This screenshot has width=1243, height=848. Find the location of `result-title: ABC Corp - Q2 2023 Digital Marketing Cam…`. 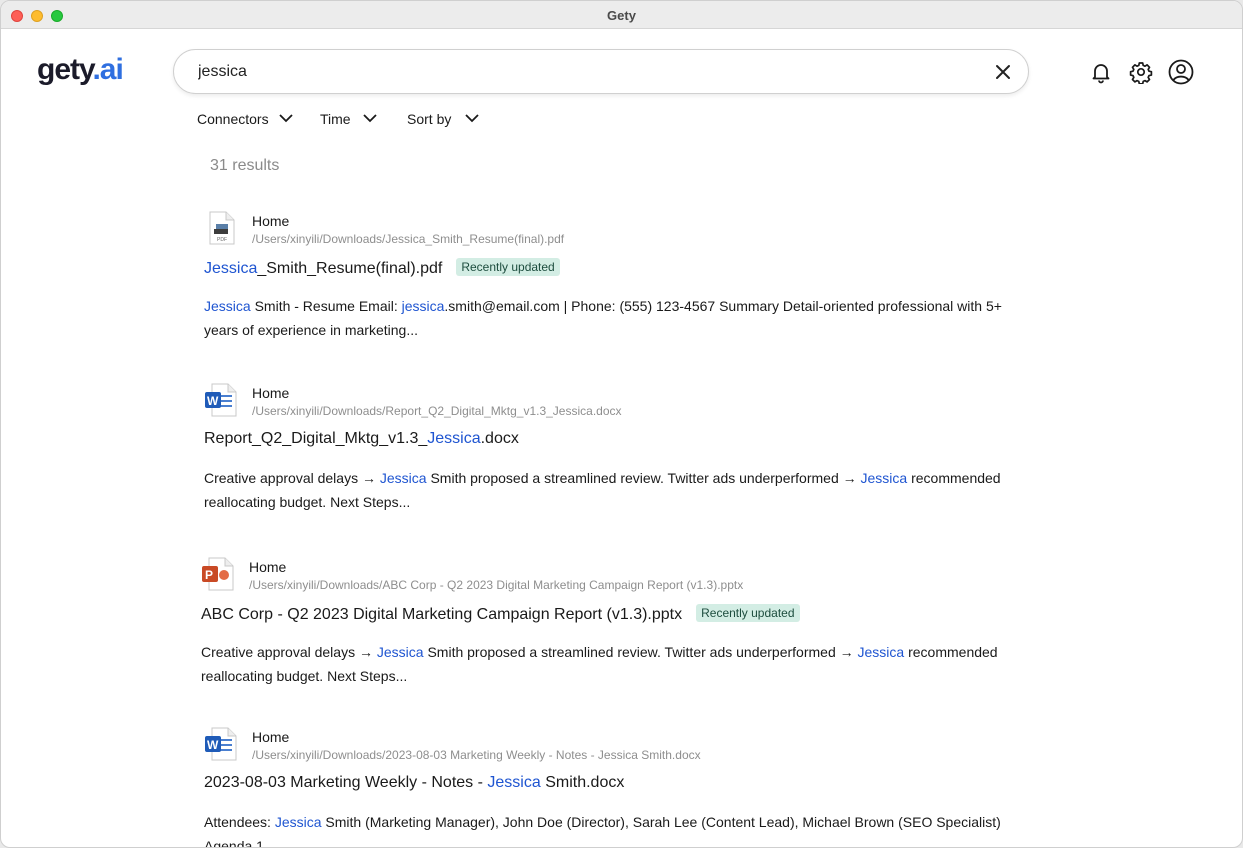

result-title: ABC Corp - Q2 2023 Digital Marketing Cam… is located at coordinates (500, 614).